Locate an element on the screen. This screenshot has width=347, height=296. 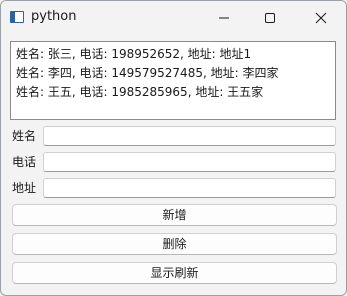
list-item: 姓名: 王五, 电话: 1985285965, 地址: 王五家 is located at coordinates (173, 92).